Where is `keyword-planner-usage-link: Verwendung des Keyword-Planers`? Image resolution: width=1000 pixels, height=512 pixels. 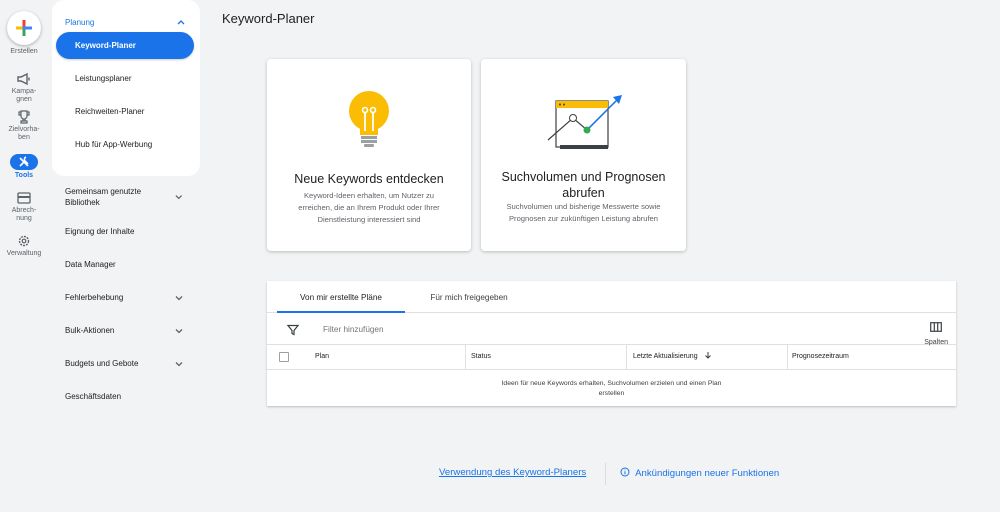
keyword-planner-usage-link: Verwendung des Keyword-Planers is located at coordinates (512, 472).